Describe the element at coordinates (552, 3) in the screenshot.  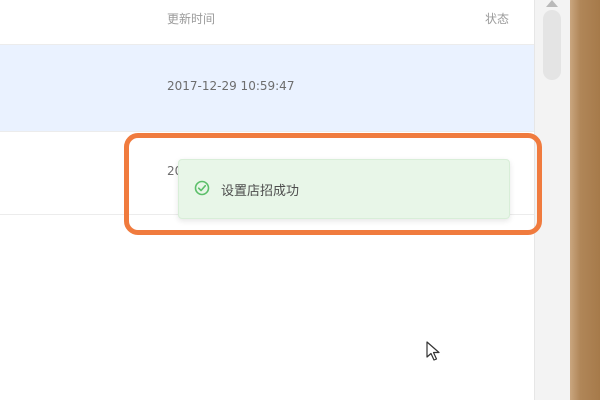
I see `scroll-up-icon` at that location.